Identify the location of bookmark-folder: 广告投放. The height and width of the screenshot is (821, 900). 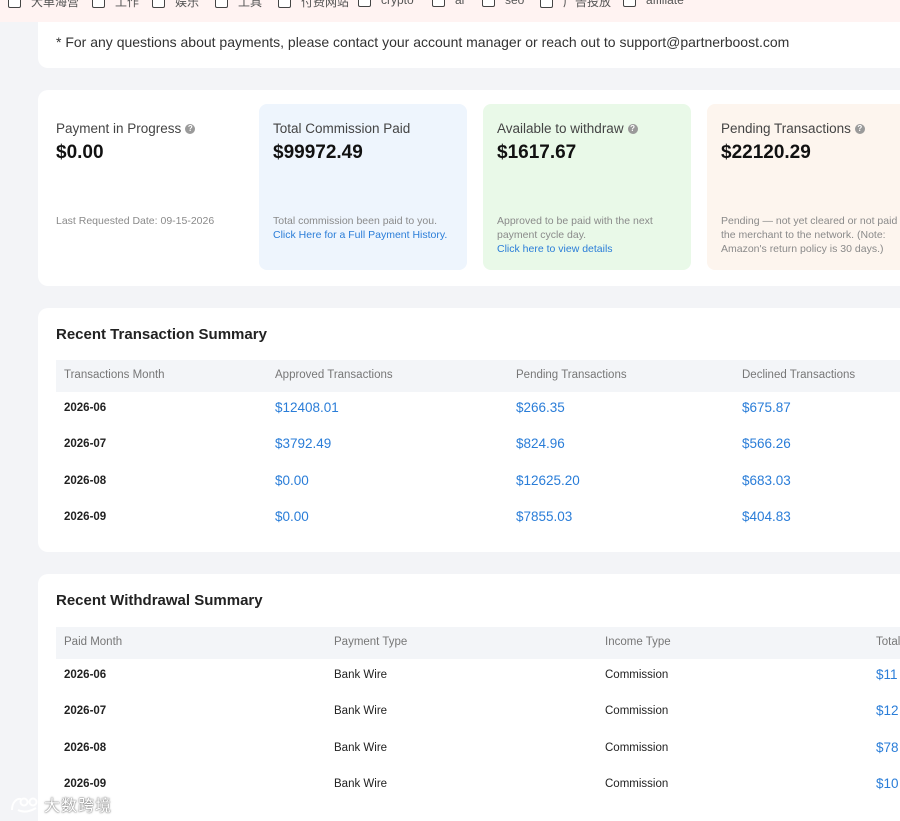
(575, 5).